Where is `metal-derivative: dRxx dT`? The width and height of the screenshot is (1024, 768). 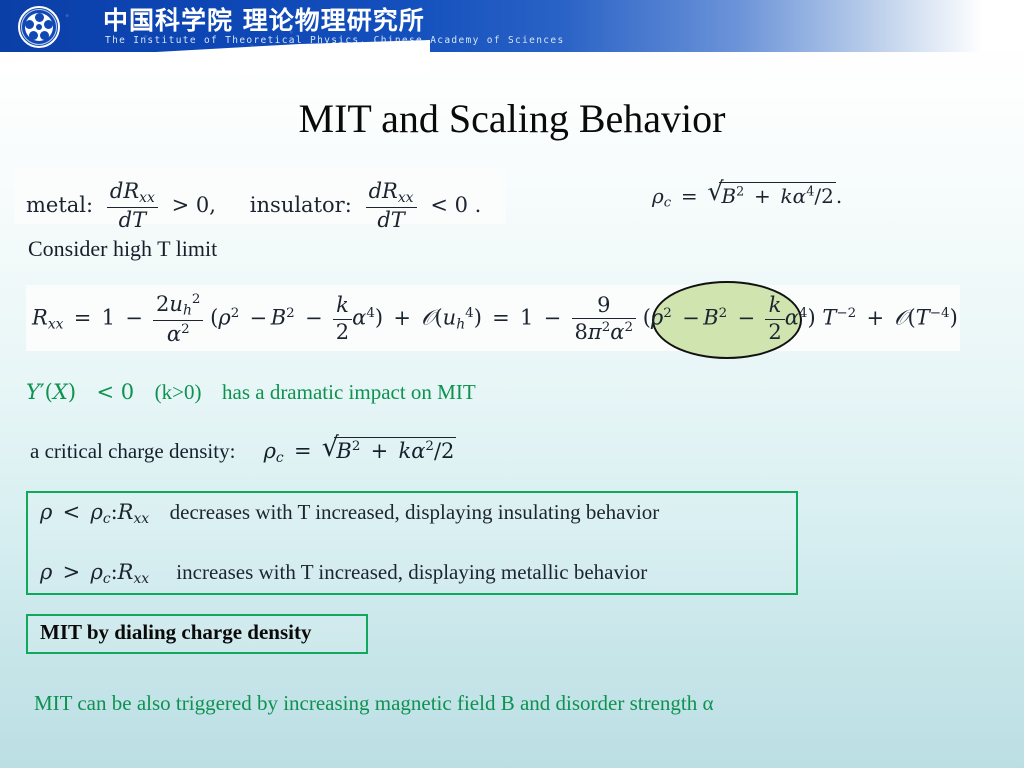
metal-derivative: dRxx dT is located at coordinates (132, 206).